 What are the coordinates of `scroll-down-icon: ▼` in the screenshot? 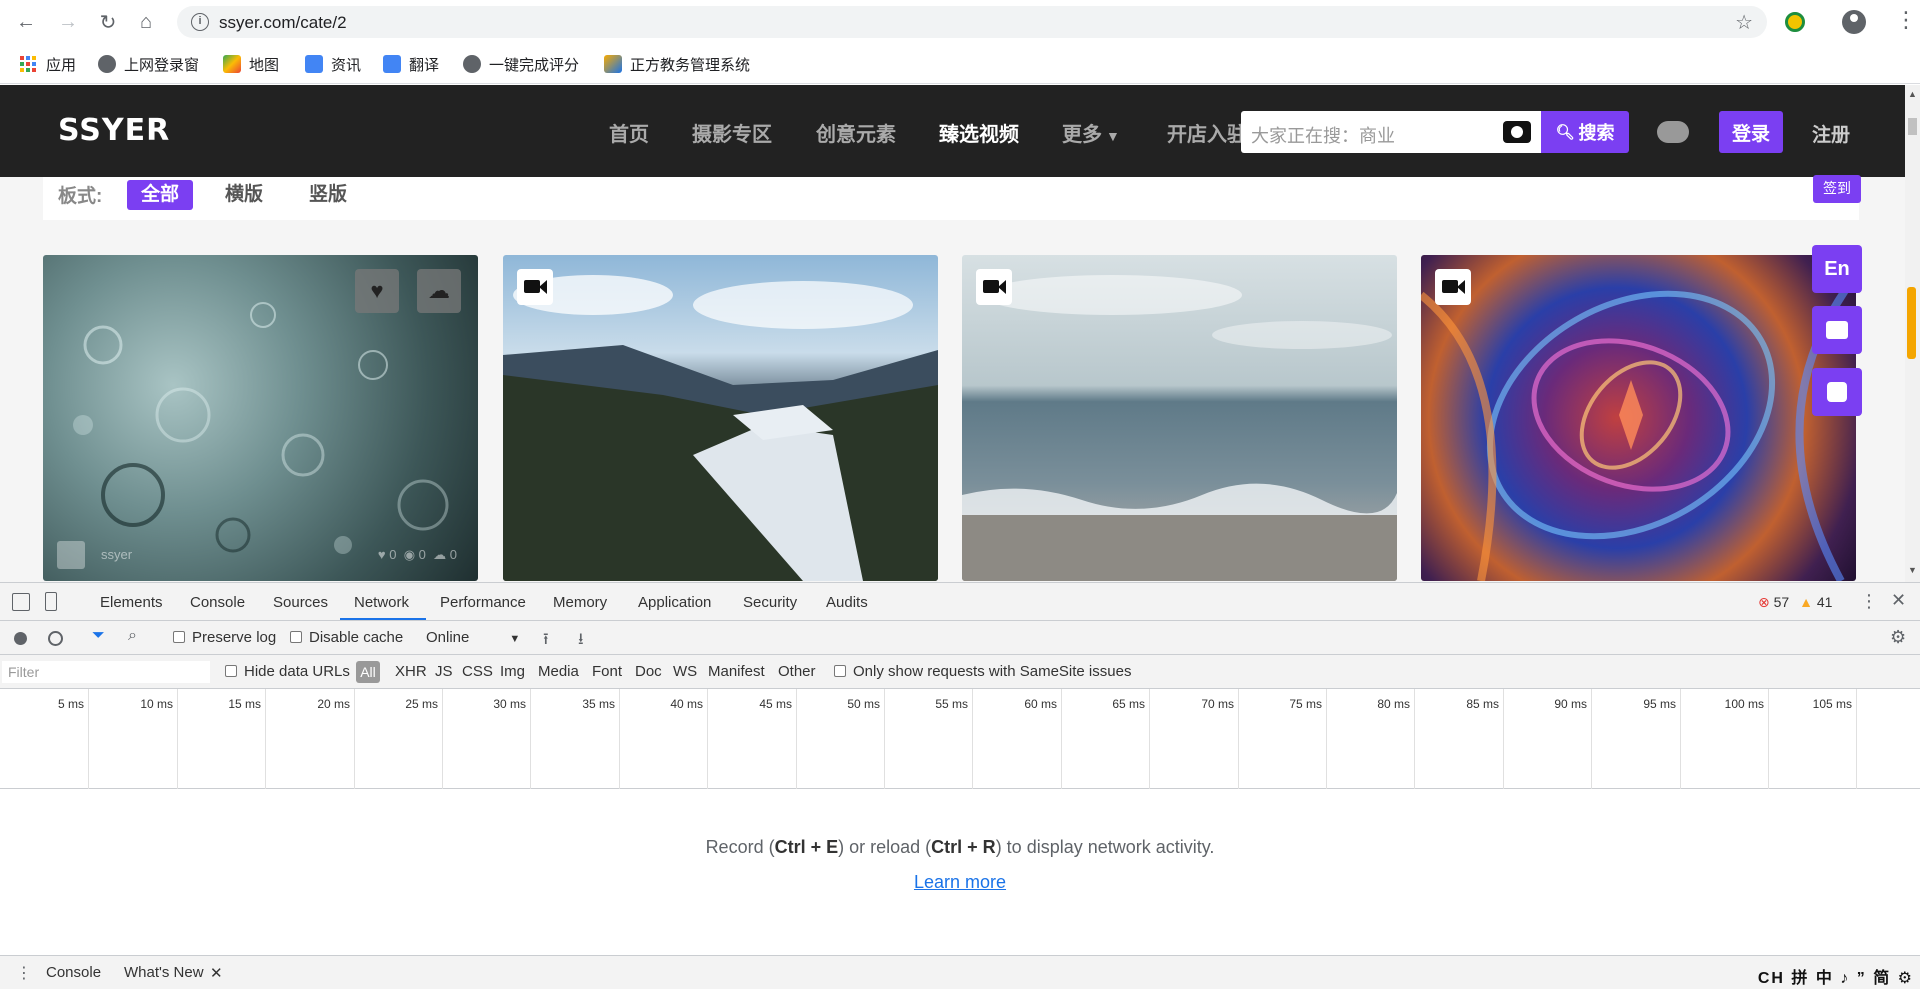 It's located at (1912, 570).